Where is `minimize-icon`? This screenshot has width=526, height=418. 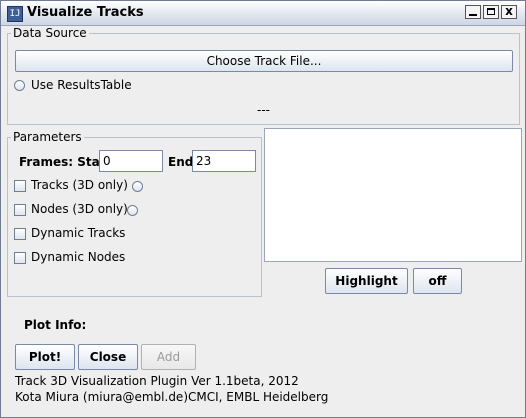 minimize-icon is located at coordinates (473, 15).